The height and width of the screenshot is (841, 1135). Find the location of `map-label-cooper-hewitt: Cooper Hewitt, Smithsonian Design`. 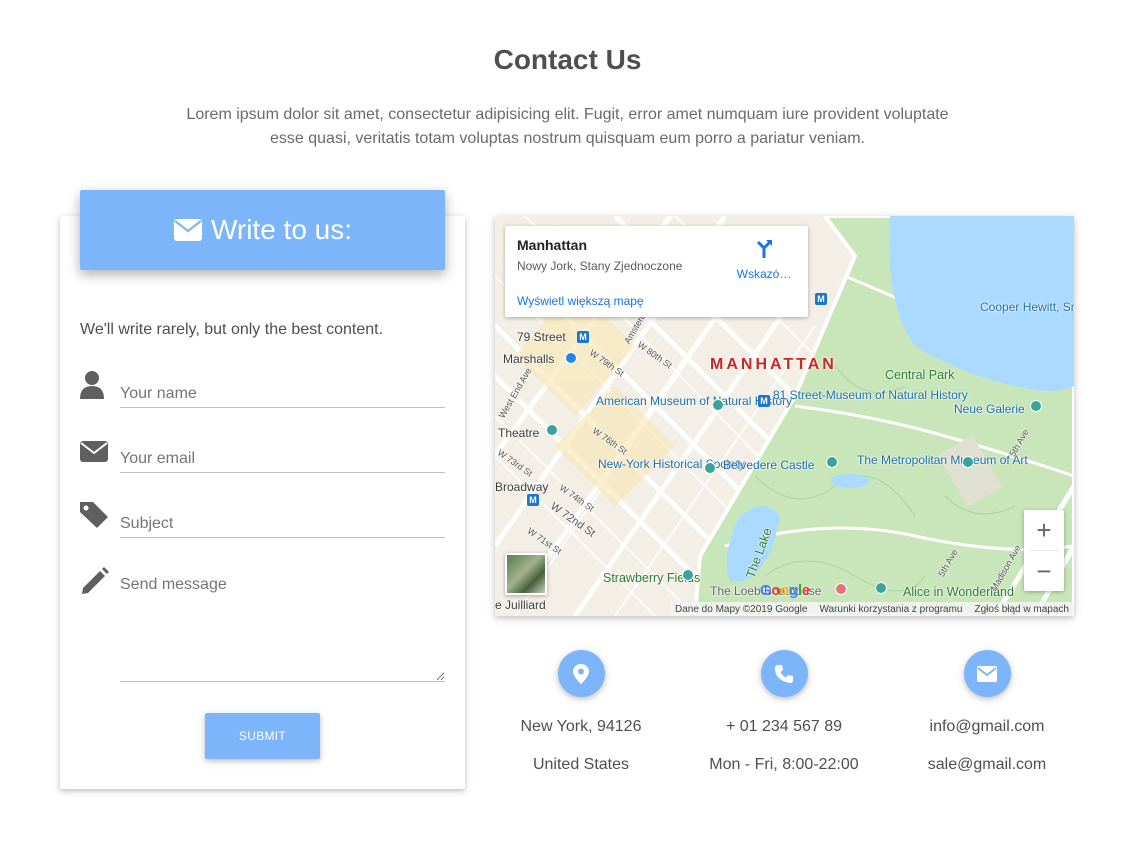

map-label-cooper-hewitt: Cooper Hewitt, Smithsonian Design is located at coordinates (1027, 307).